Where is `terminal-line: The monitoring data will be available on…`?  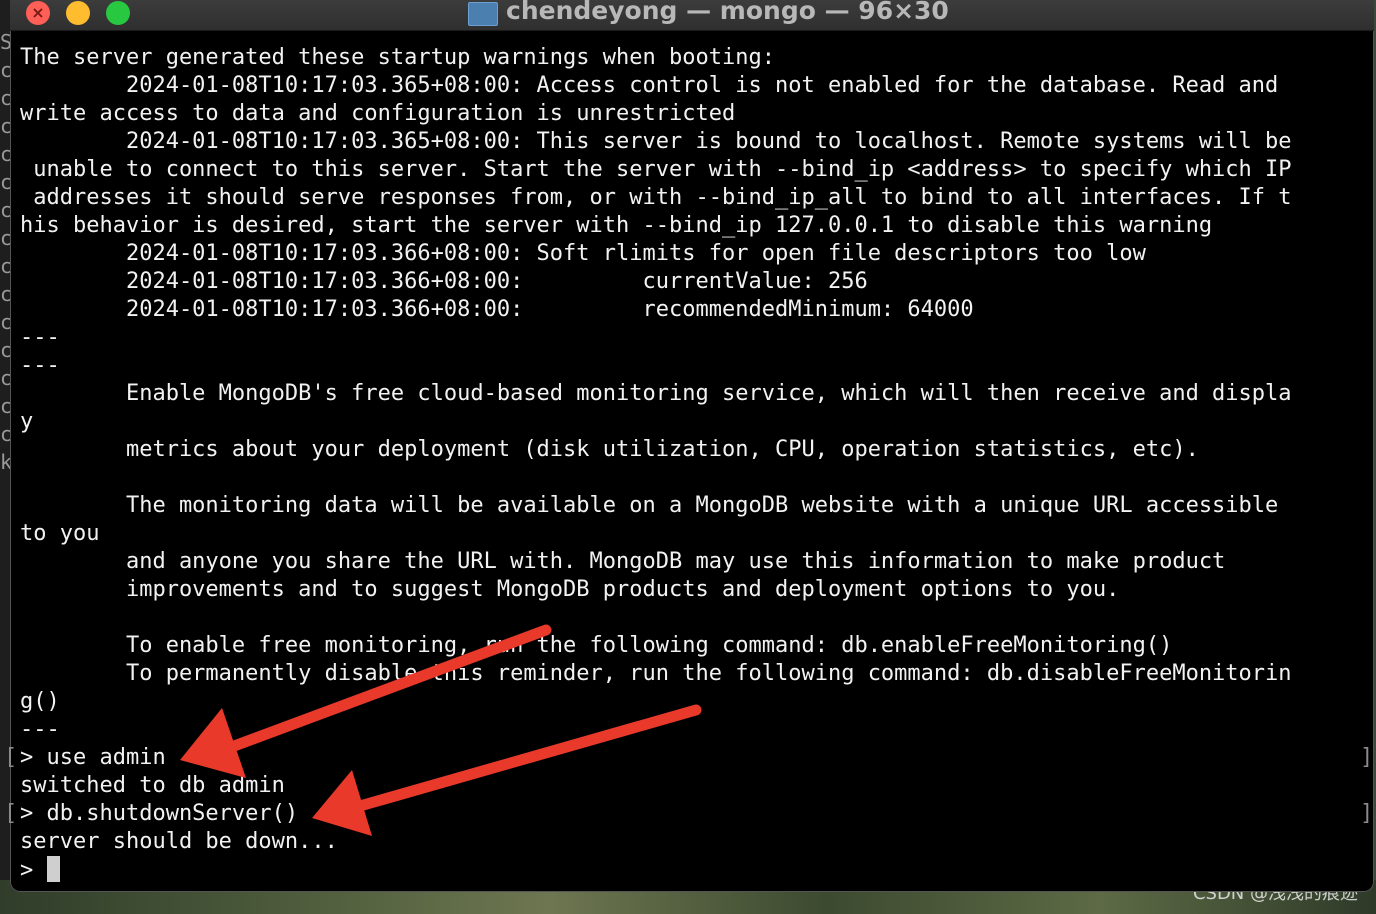 terminal-line: The monitoring data will be available on… is located at coordinates (649, 505).